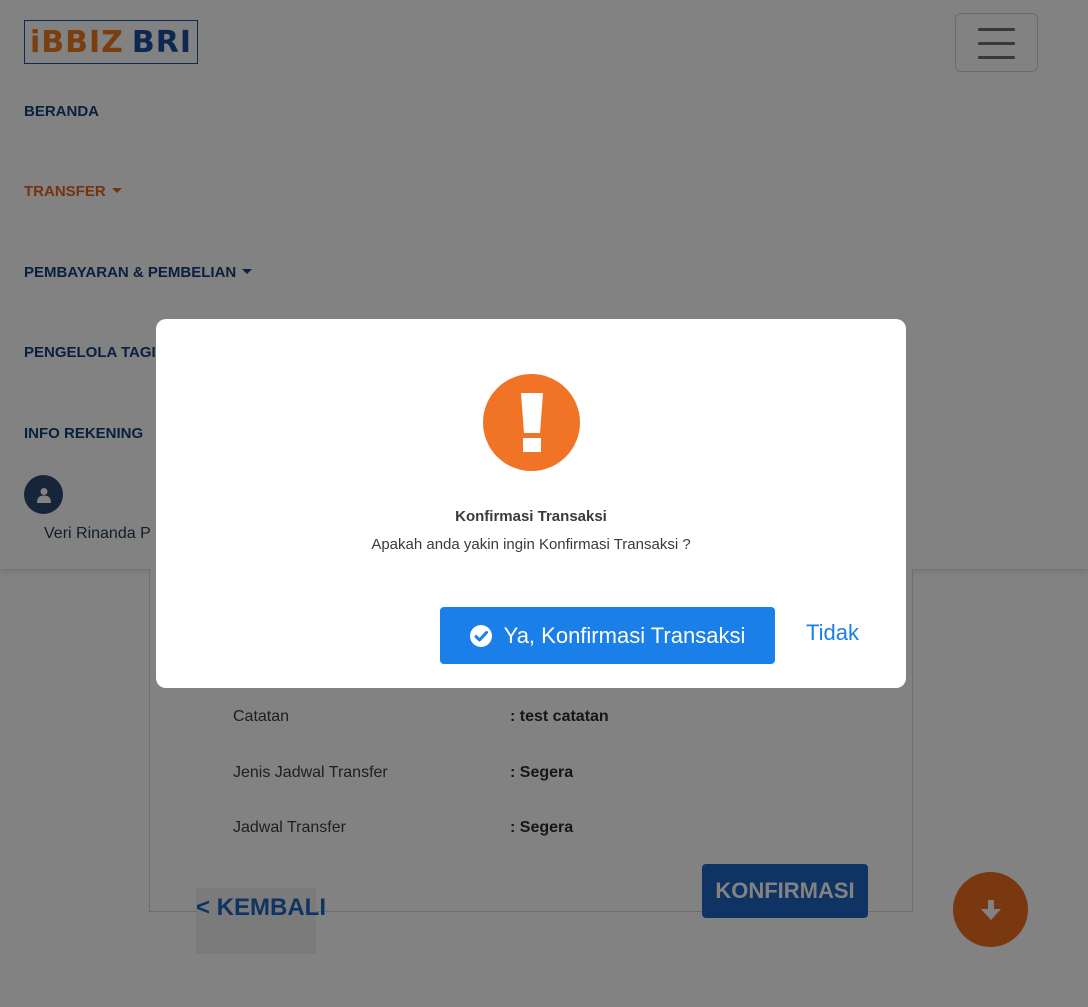 Image resolution: width=1088 pixels, height=1007 pixels. I want to click on warning-badge, so click(531, 422).